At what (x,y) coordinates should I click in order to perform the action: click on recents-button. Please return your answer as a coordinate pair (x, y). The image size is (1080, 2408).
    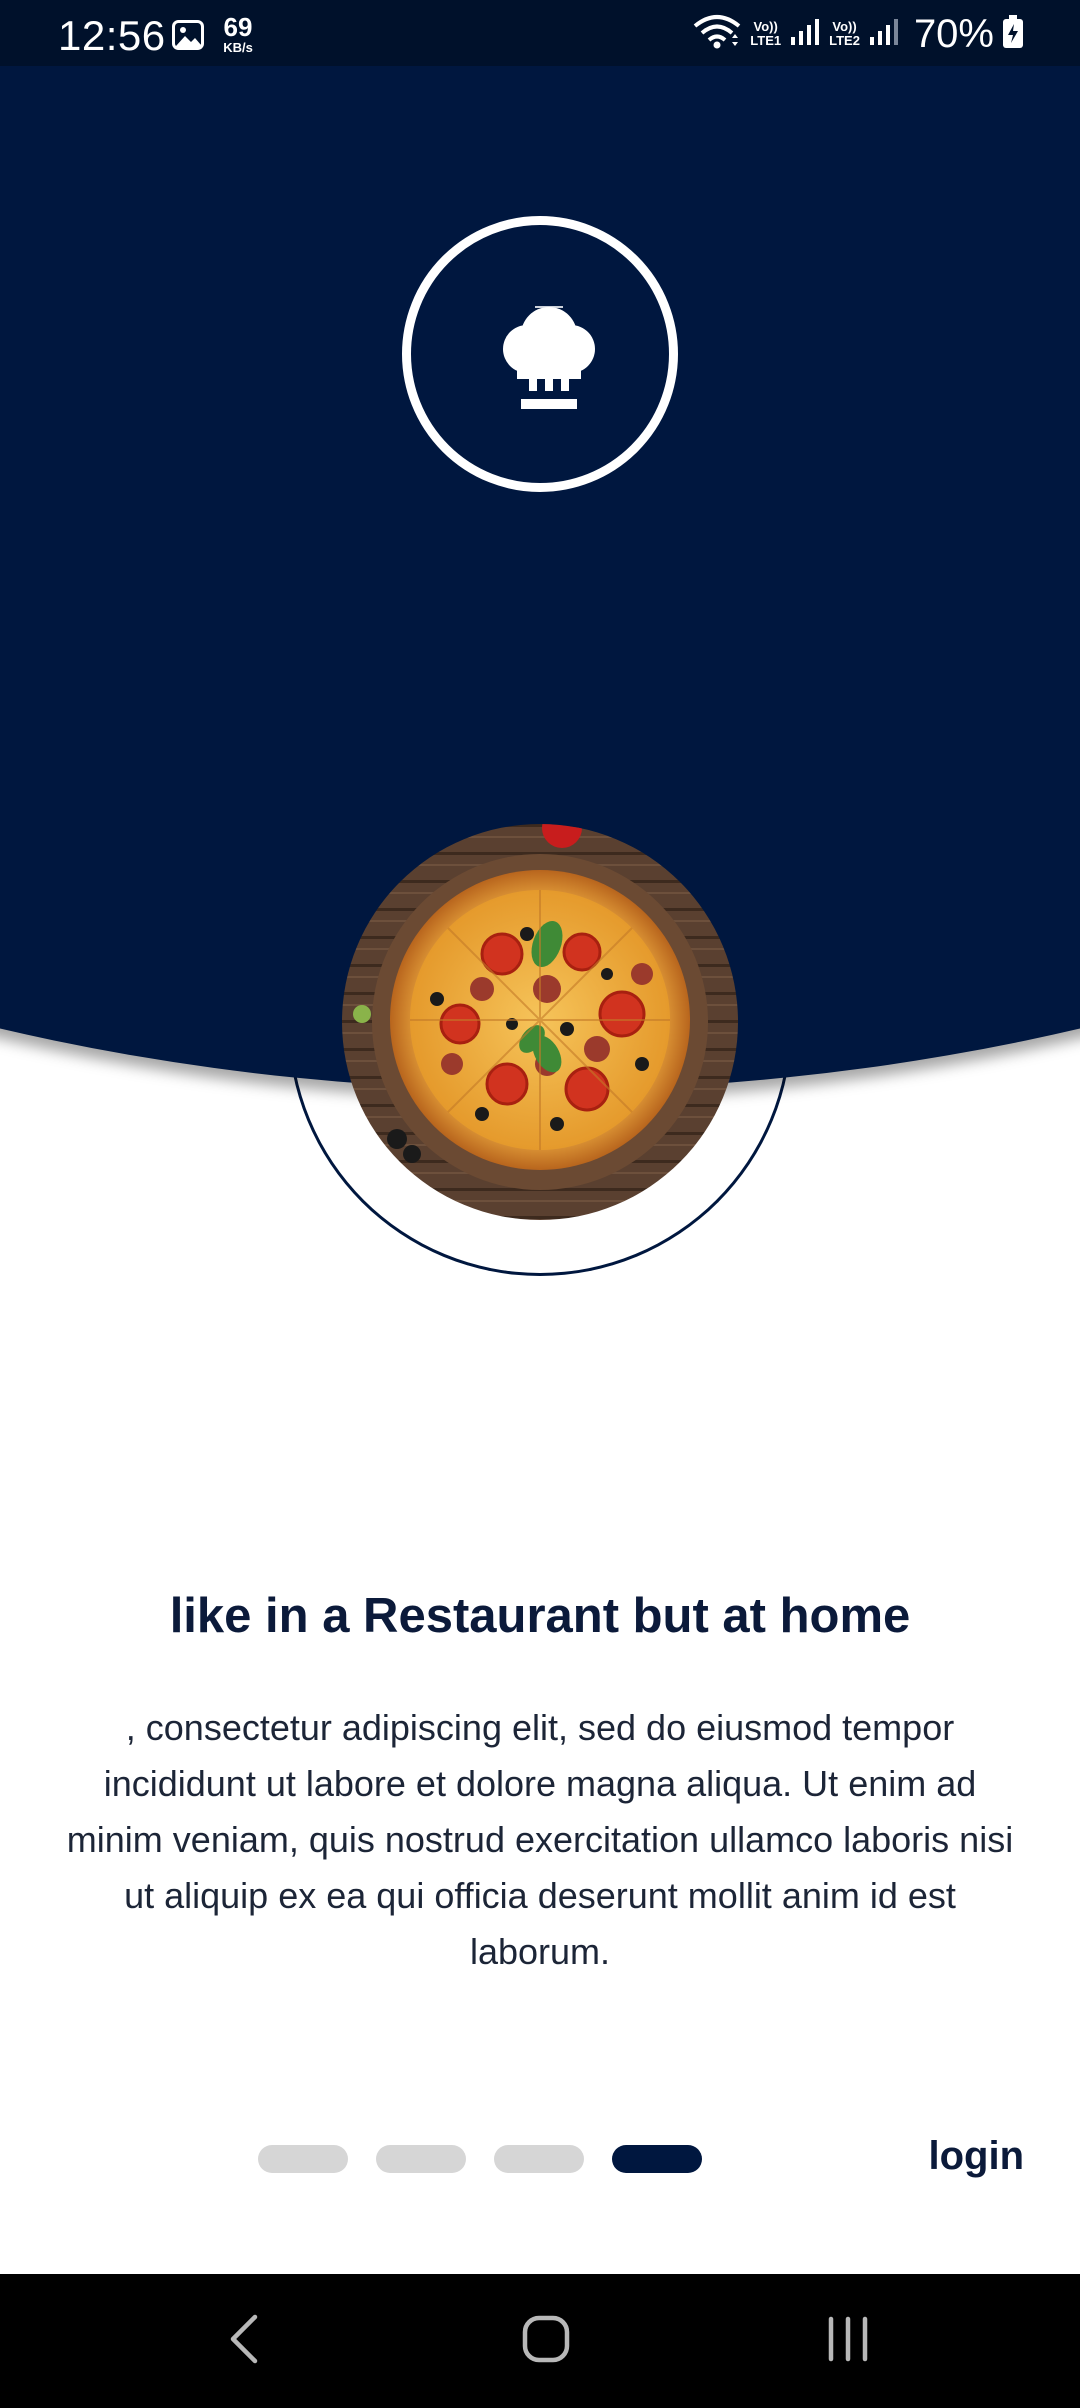
    Looking at the image, I should click on (848, 2341).